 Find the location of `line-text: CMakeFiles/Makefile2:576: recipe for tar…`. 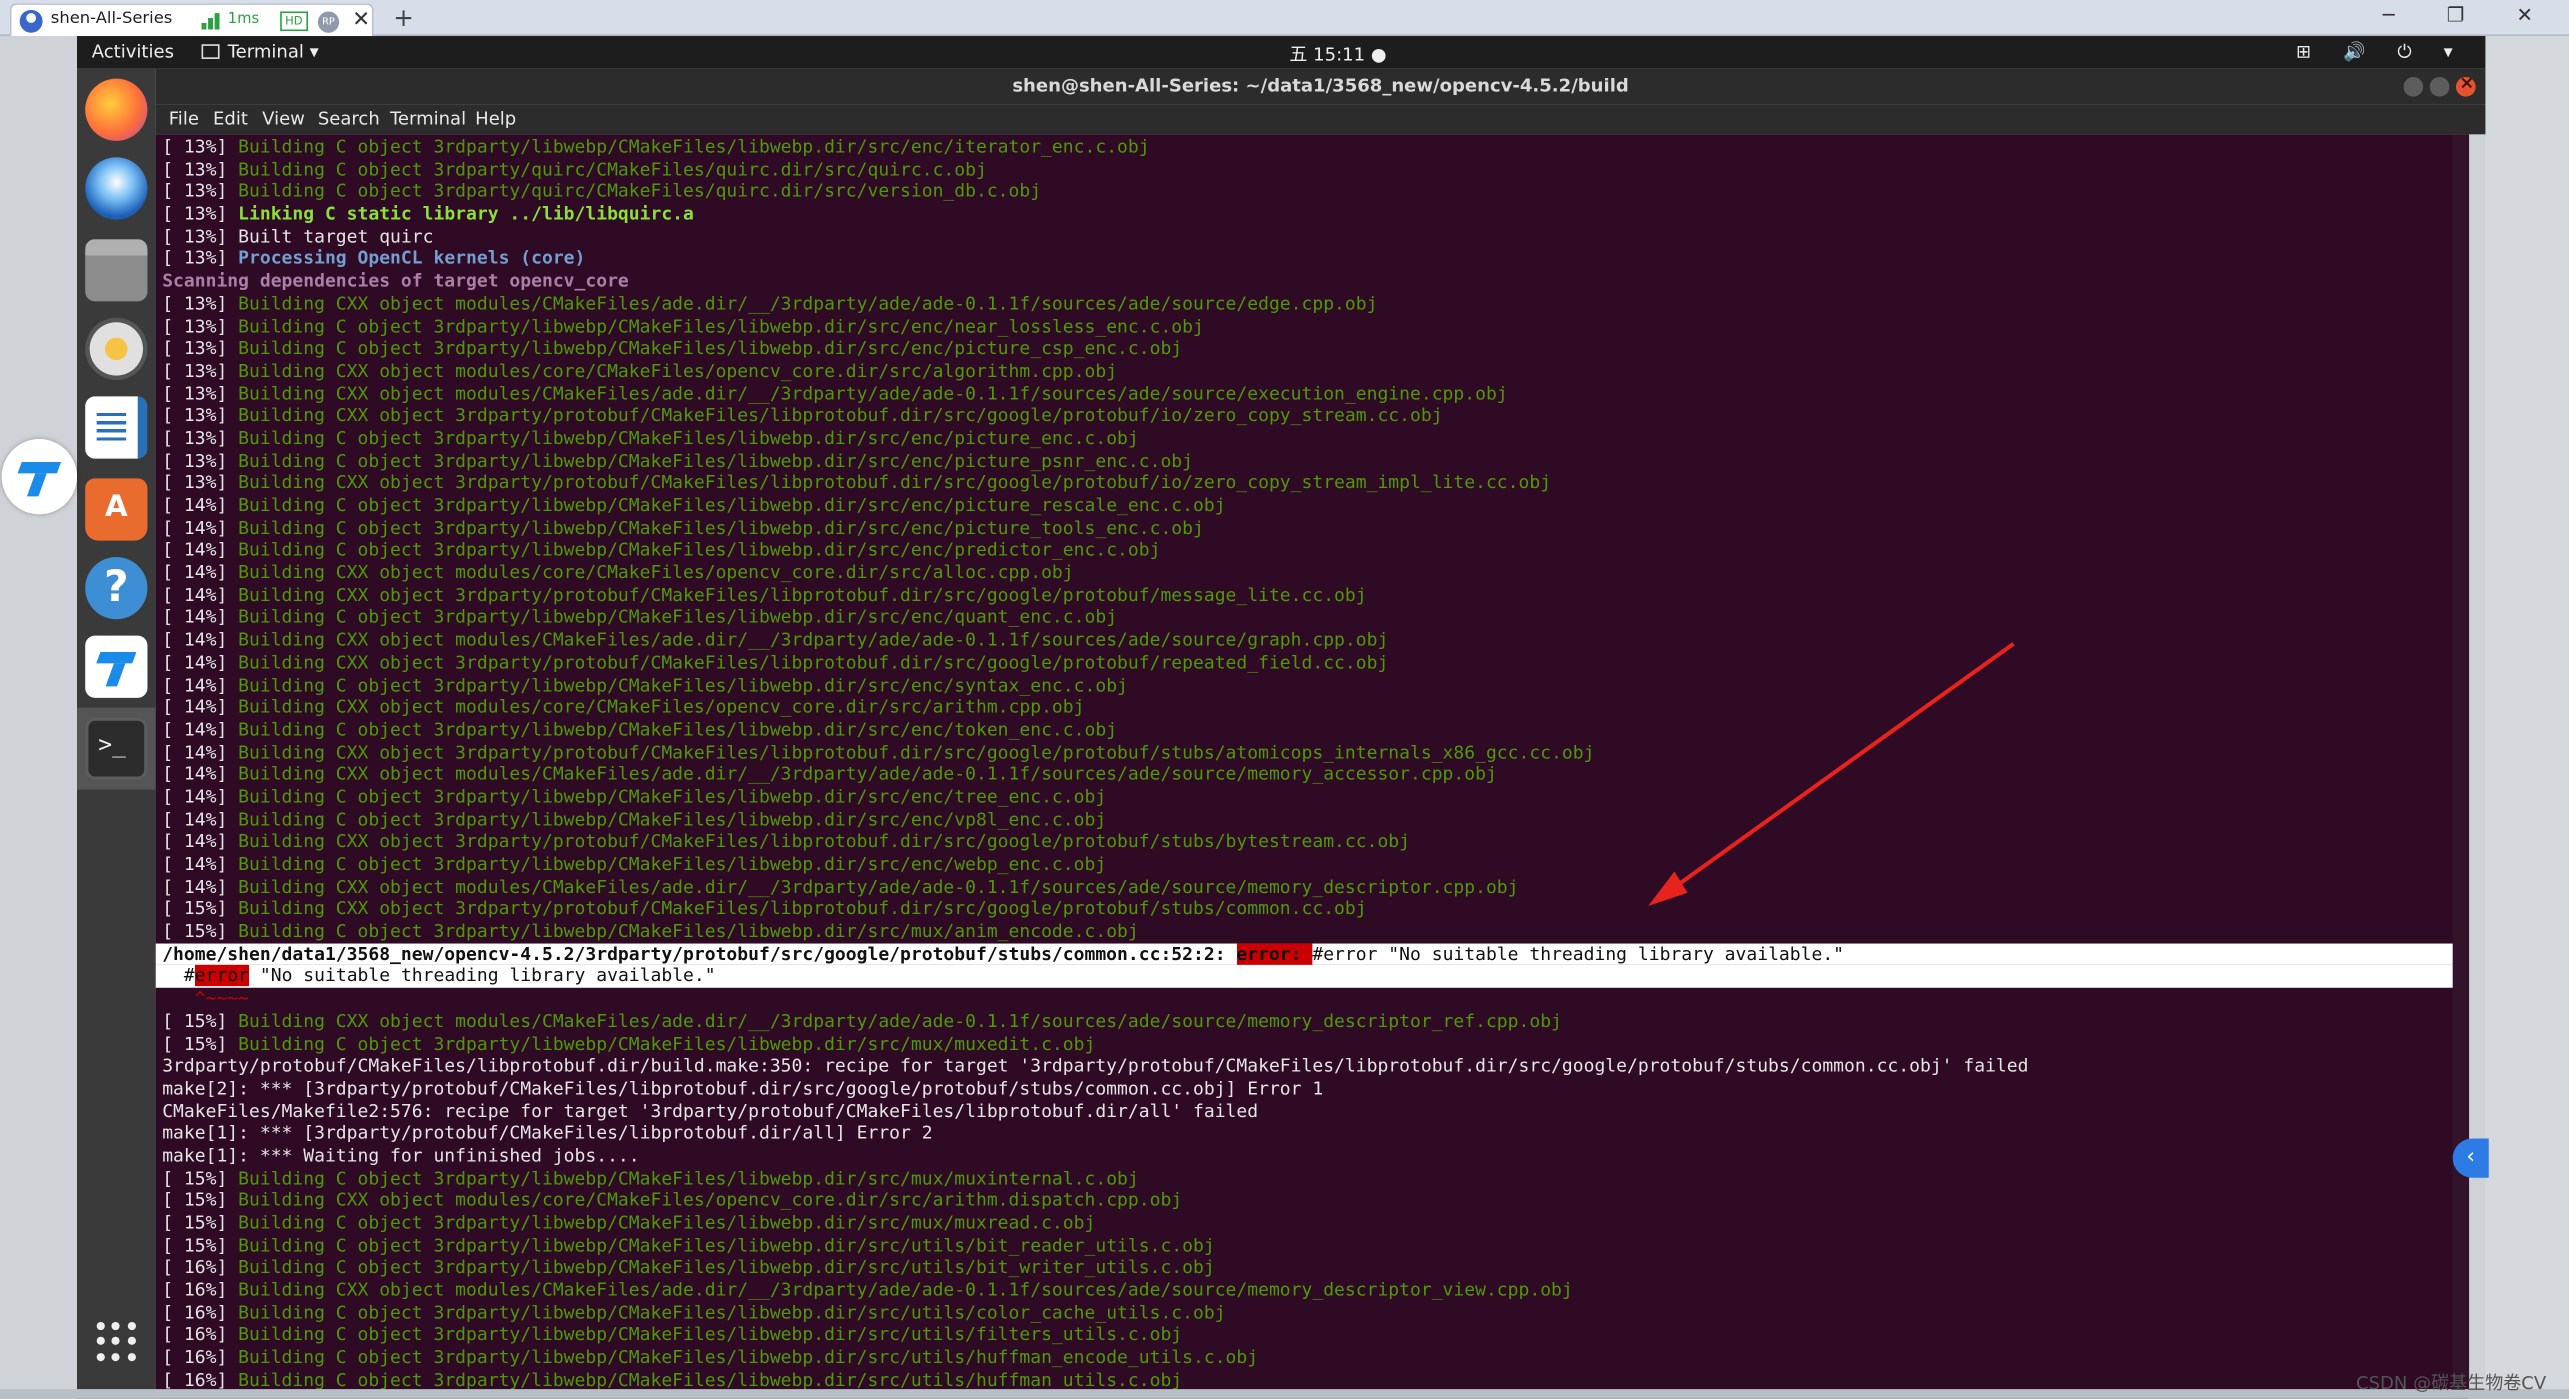

line-text: CMakeFiles/Makefile2:576: recipe for tar… is located at coordinates (710, 1111).